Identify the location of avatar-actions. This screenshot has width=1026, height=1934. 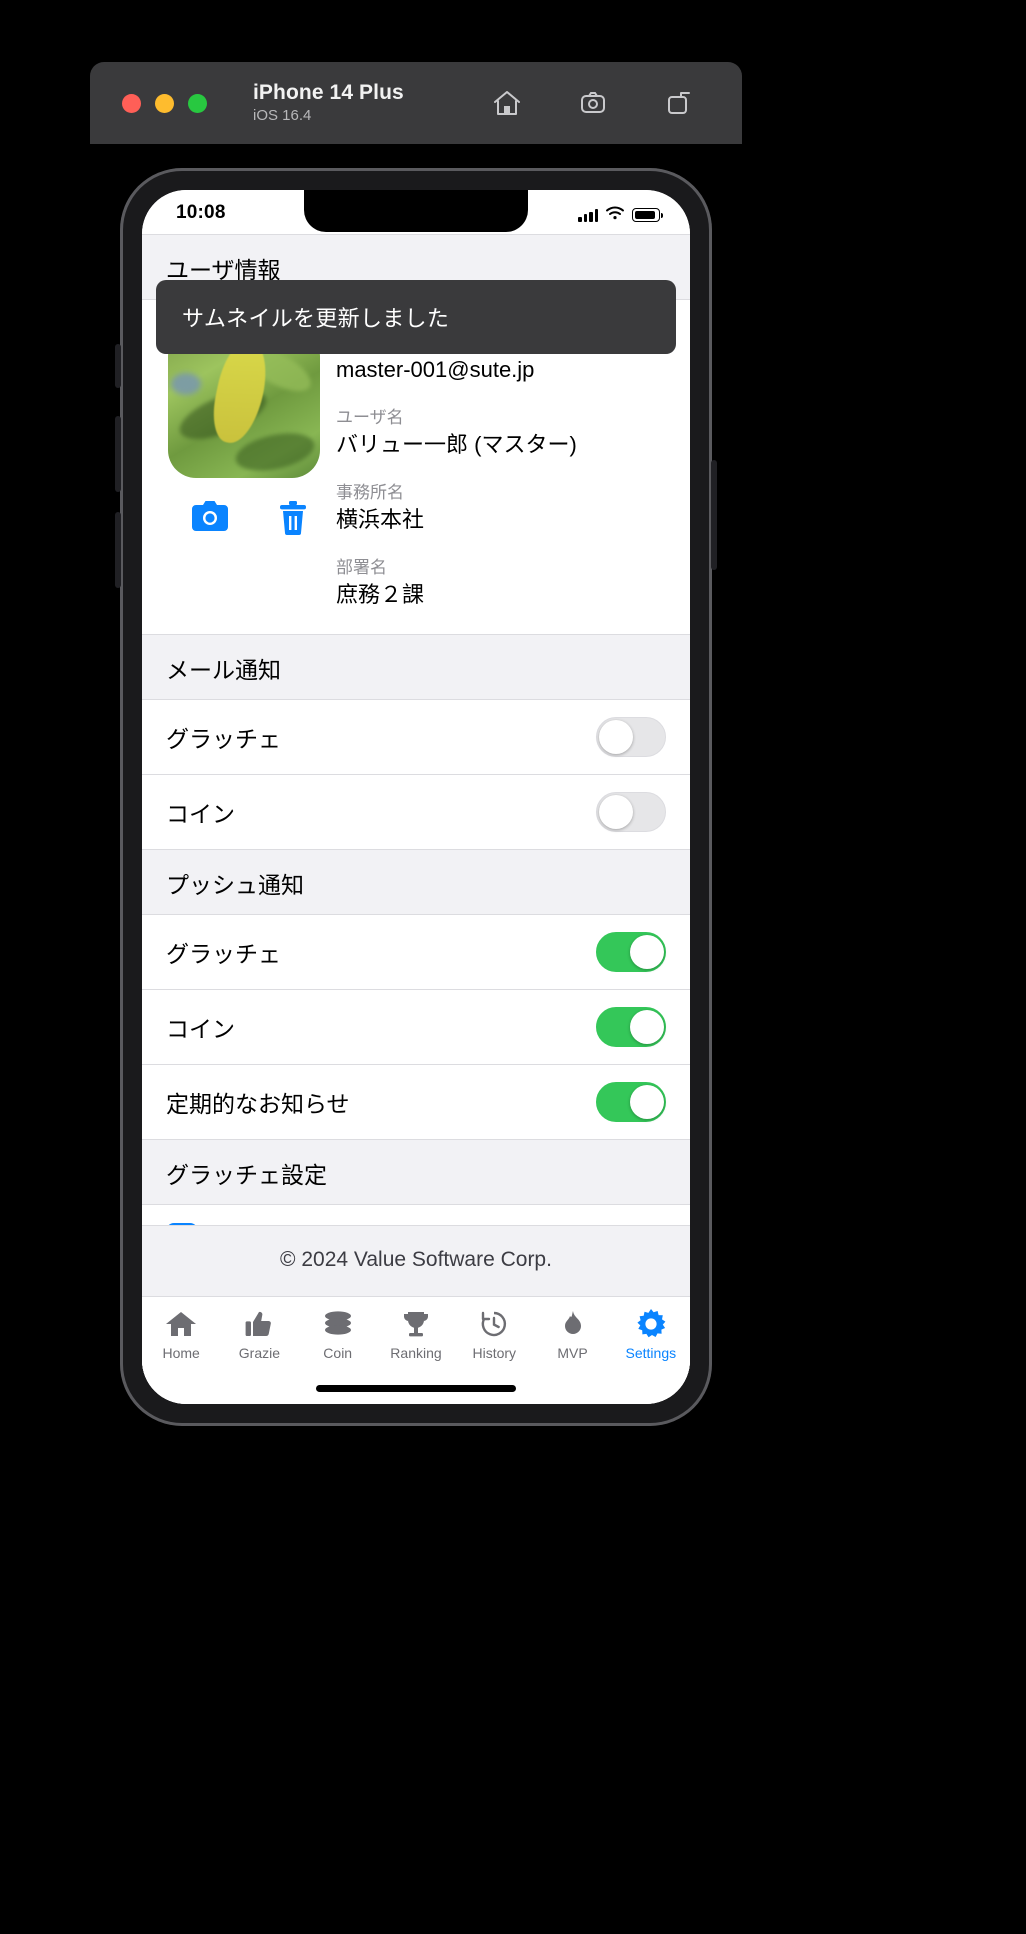
(252, 520).